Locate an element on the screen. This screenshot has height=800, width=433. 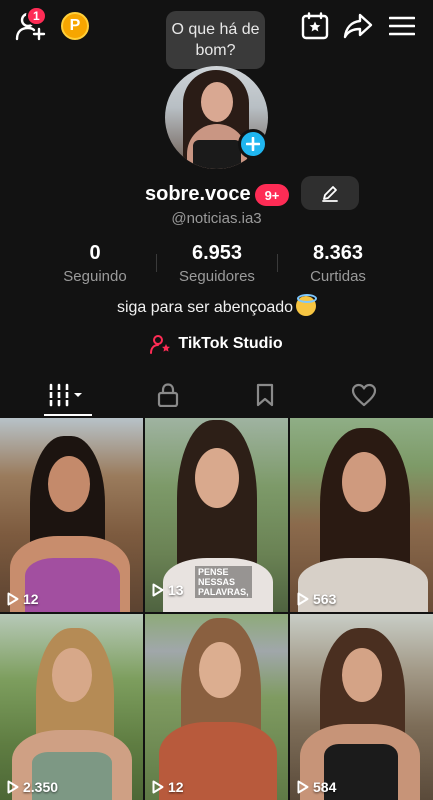
view-count-value: 563 is located at coordinates (325, 599).